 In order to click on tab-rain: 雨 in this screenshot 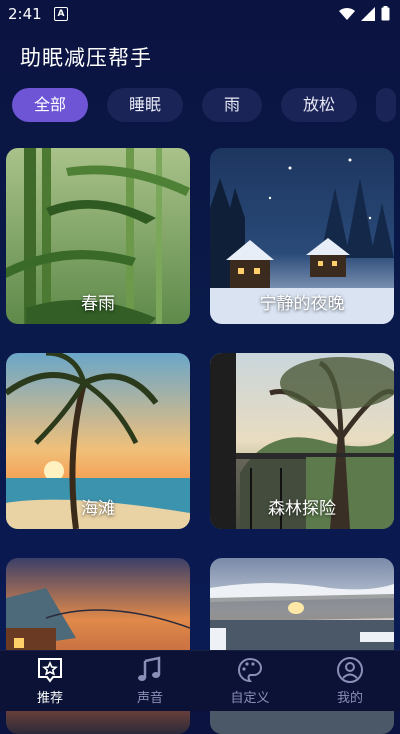, I will do `click(232, 105)`.